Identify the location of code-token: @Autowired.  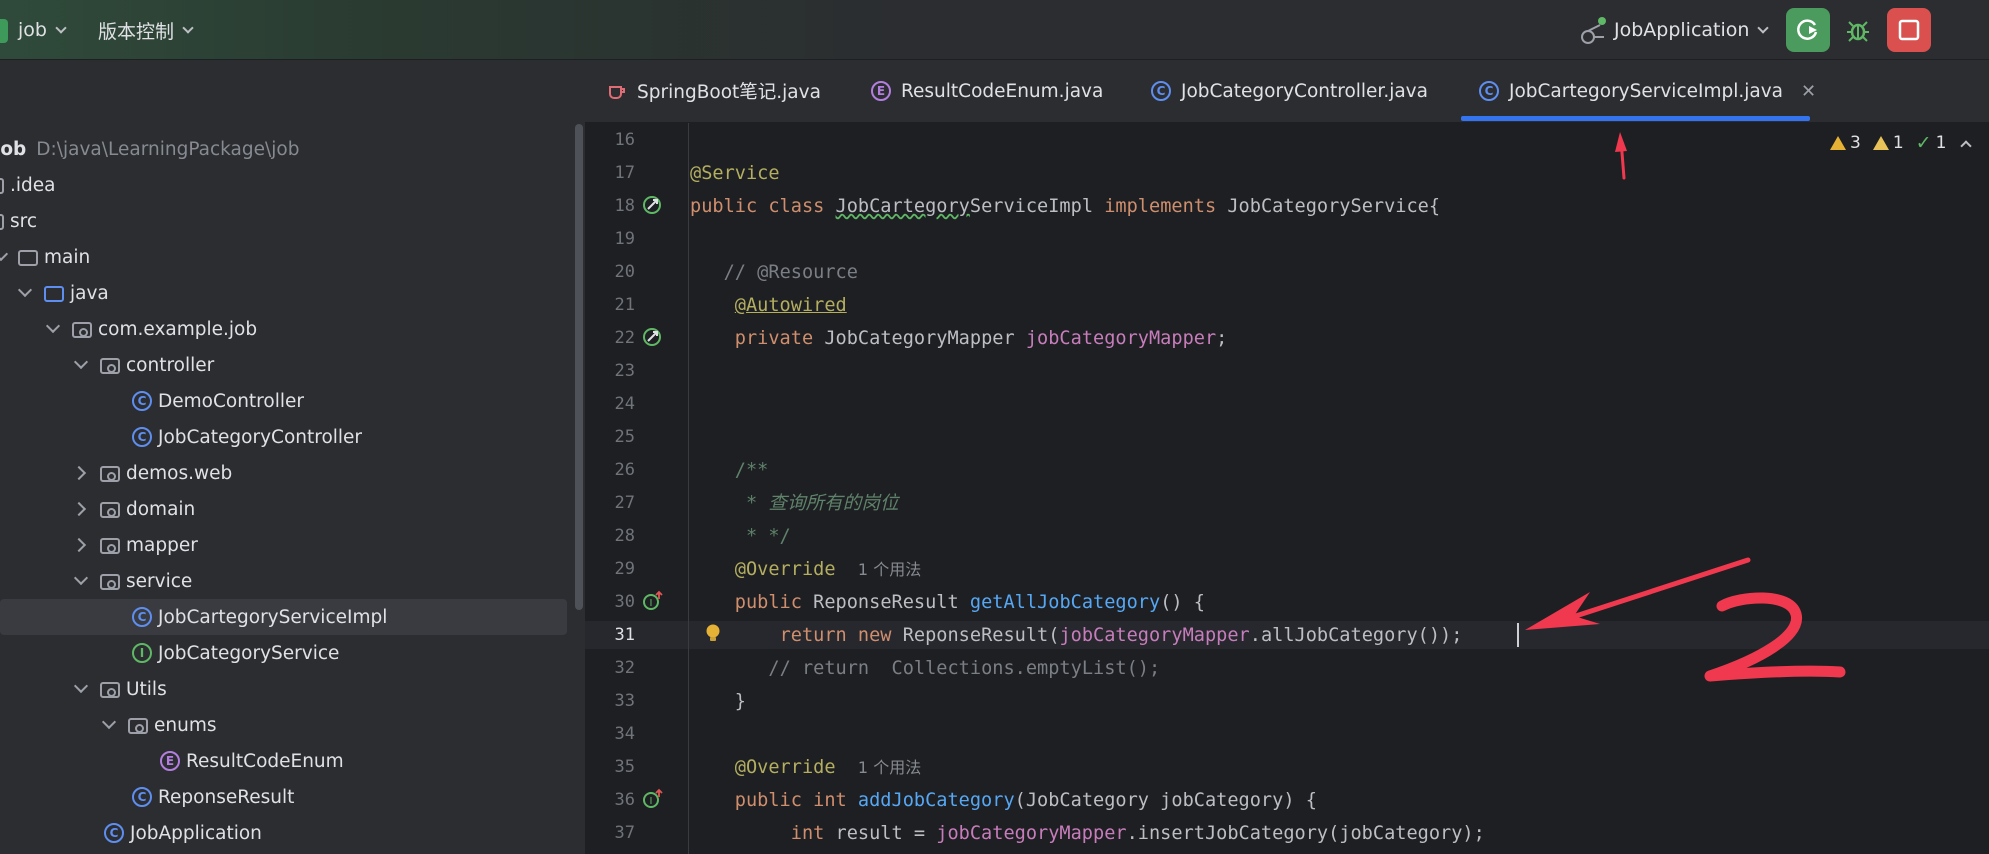
(790, 305).